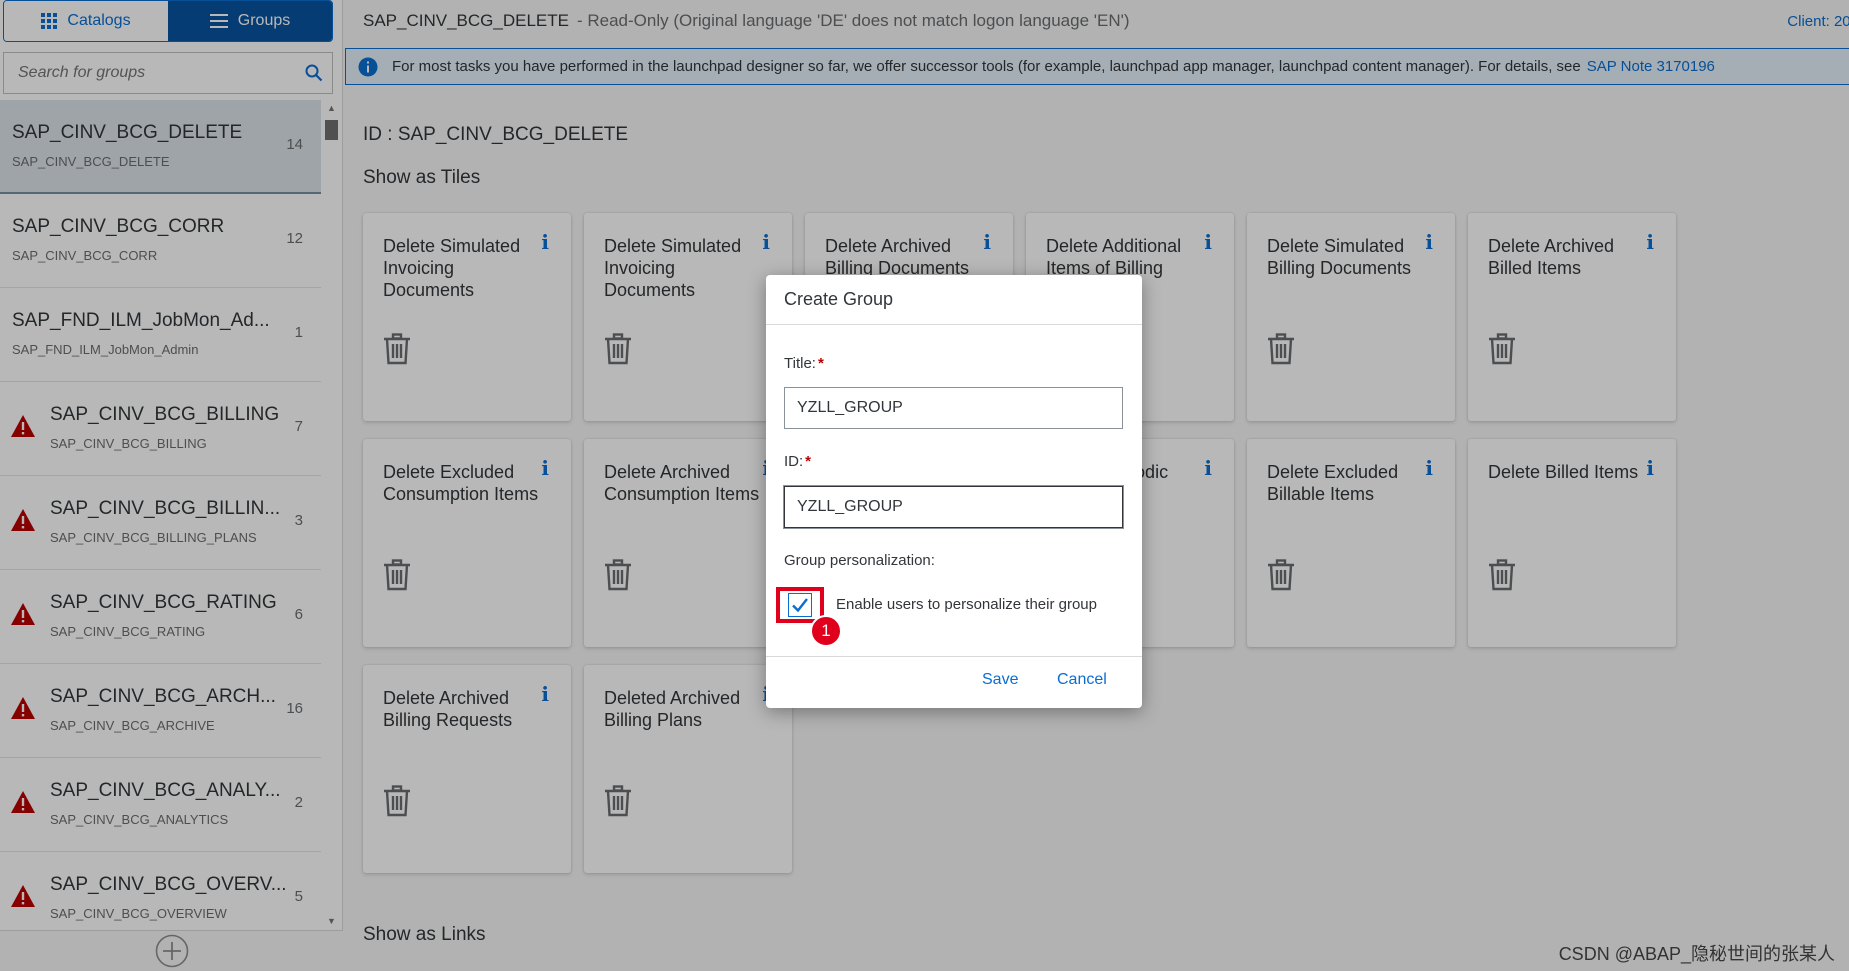 The image size is (1849, 971). Describe the element at coordinates (954, 300) in the screenshot. I see `dialog-title: Create Group` at that location.